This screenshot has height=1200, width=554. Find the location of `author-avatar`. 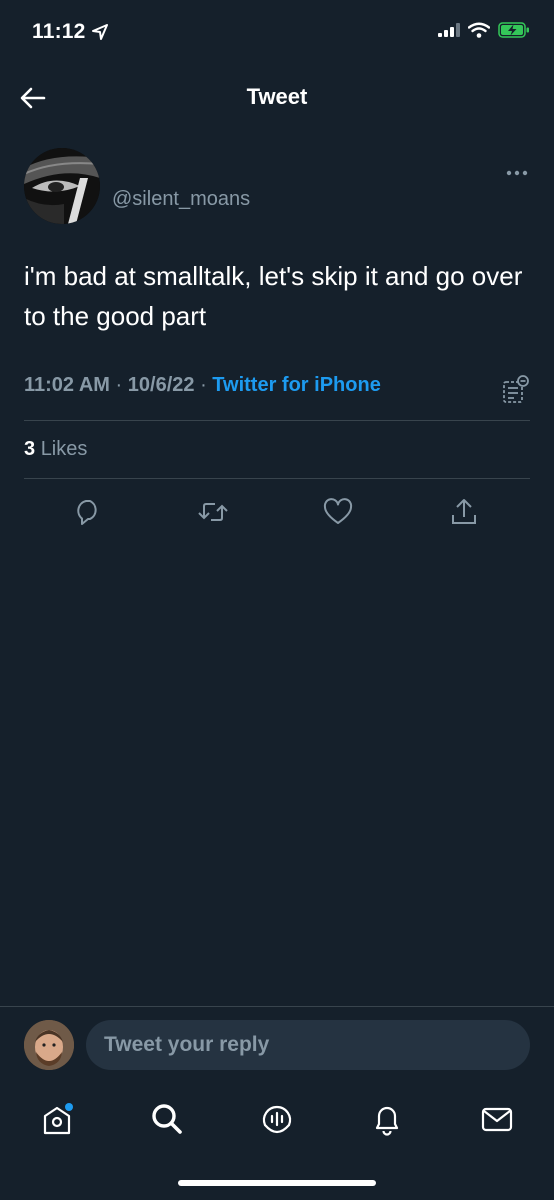

author-avatar is located at coordinates (62, 186).